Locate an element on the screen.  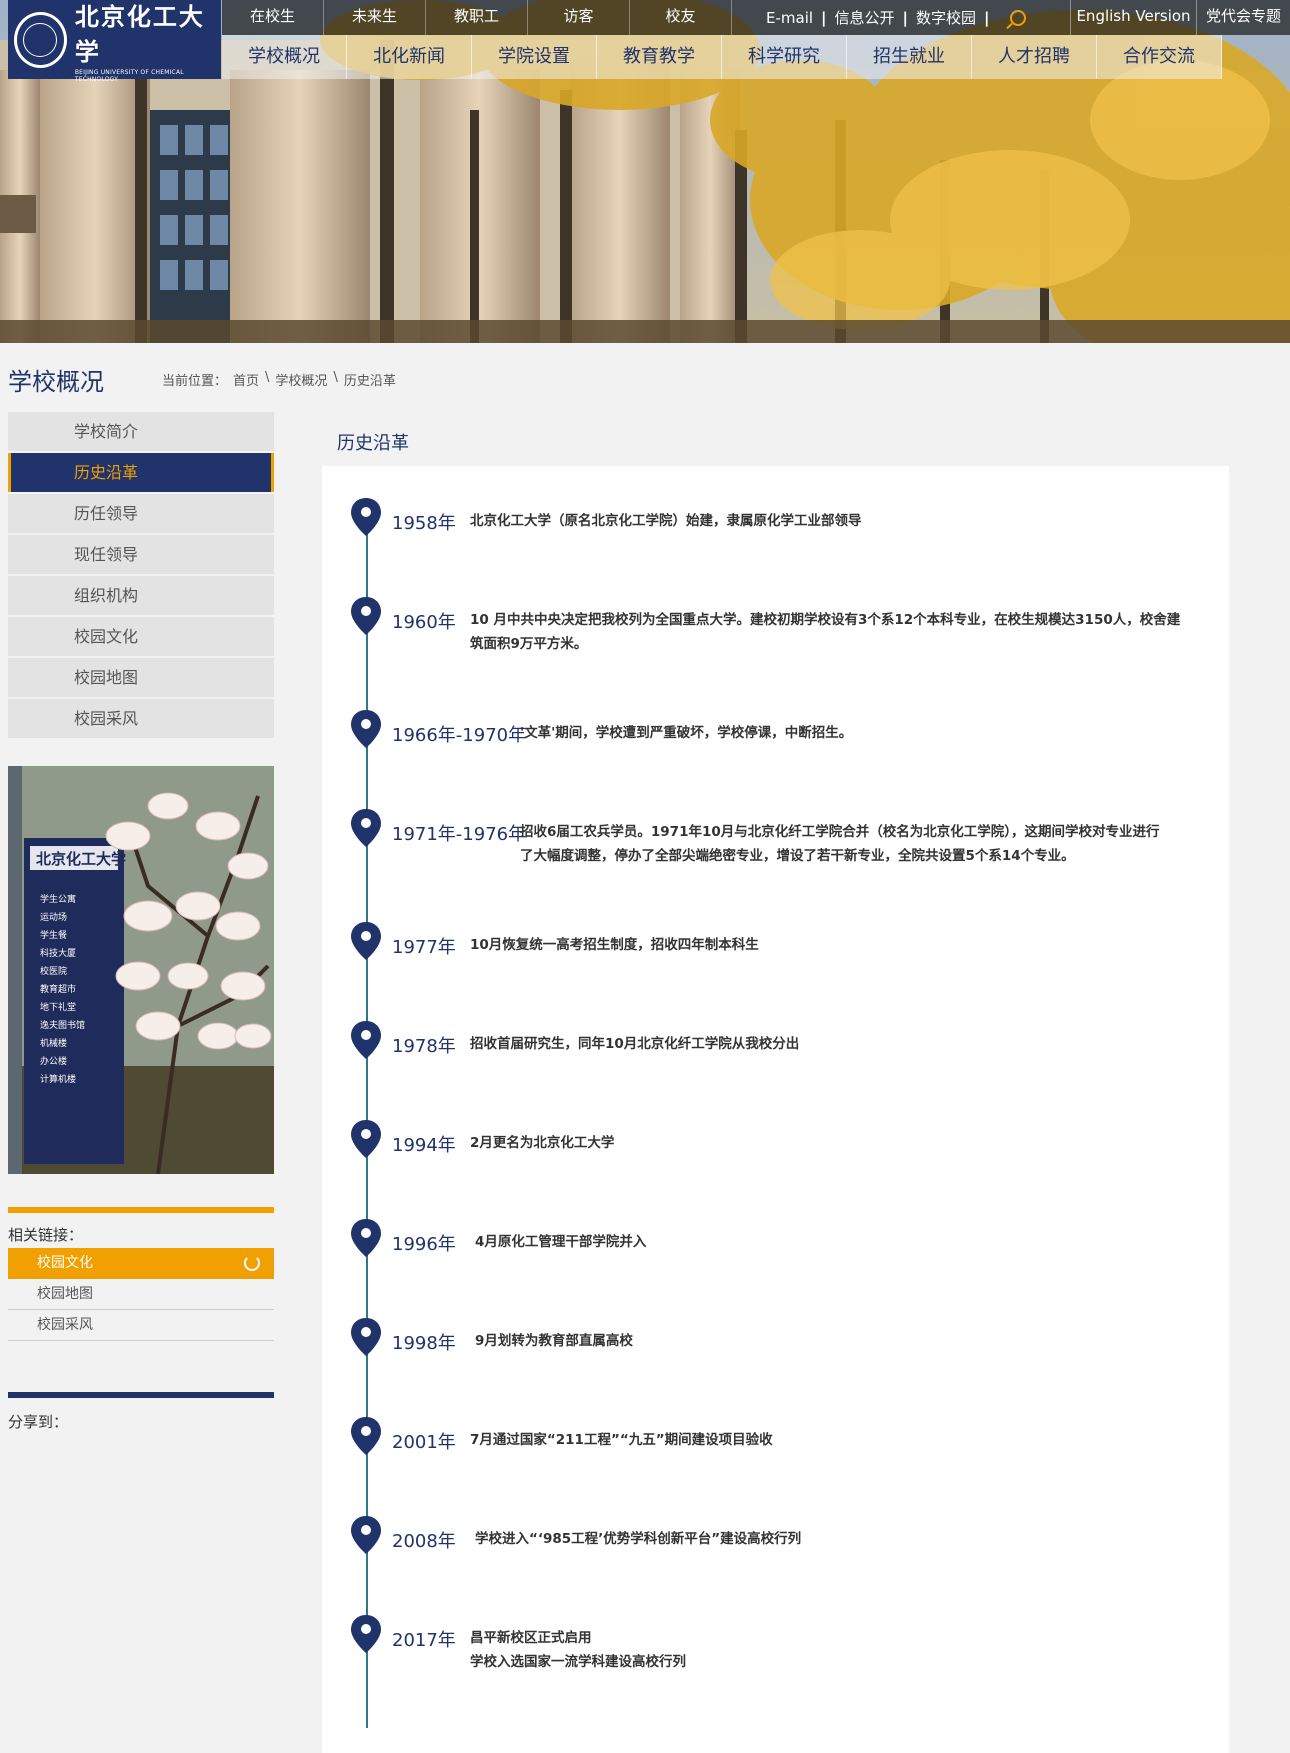
sign-title: 北京化工大学 is located at coordinates (81, 859).